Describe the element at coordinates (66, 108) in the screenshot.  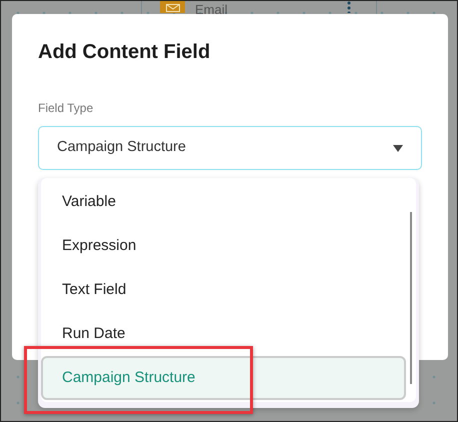
I see `field-label: Field Type` at that location.